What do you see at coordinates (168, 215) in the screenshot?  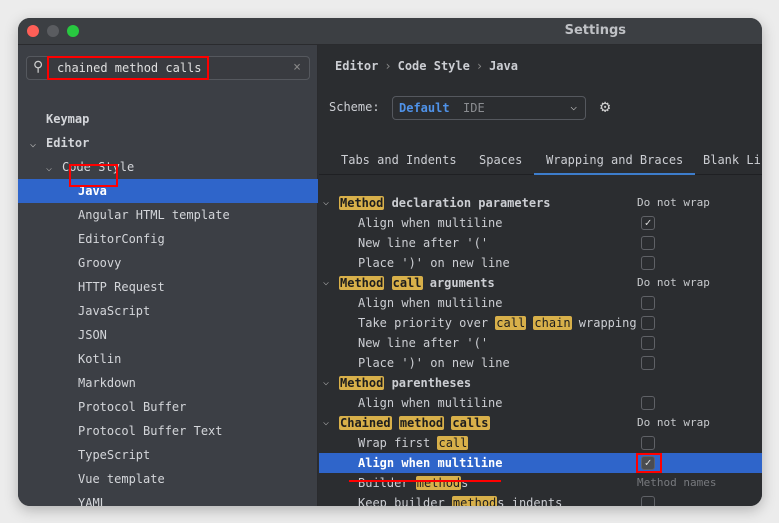 I see `sidebar-item-angular-html-template: Angular HTML template` at bounding box center [168, 215].